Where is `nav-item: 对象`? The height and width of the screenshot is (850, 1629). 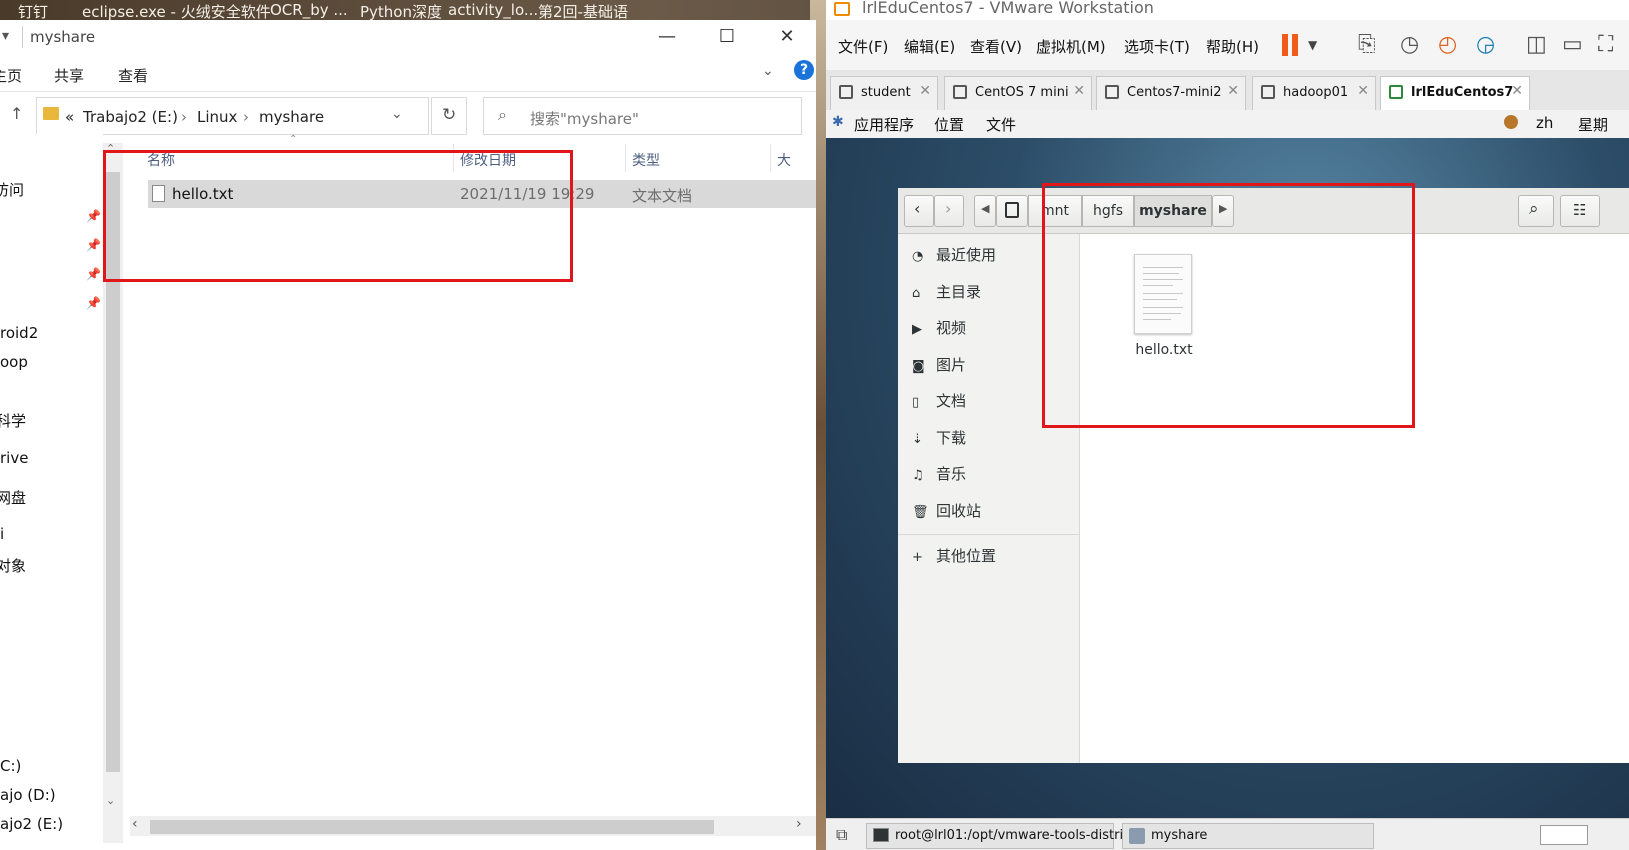
nav-item: 对象 is located at coordinates (13, 565).